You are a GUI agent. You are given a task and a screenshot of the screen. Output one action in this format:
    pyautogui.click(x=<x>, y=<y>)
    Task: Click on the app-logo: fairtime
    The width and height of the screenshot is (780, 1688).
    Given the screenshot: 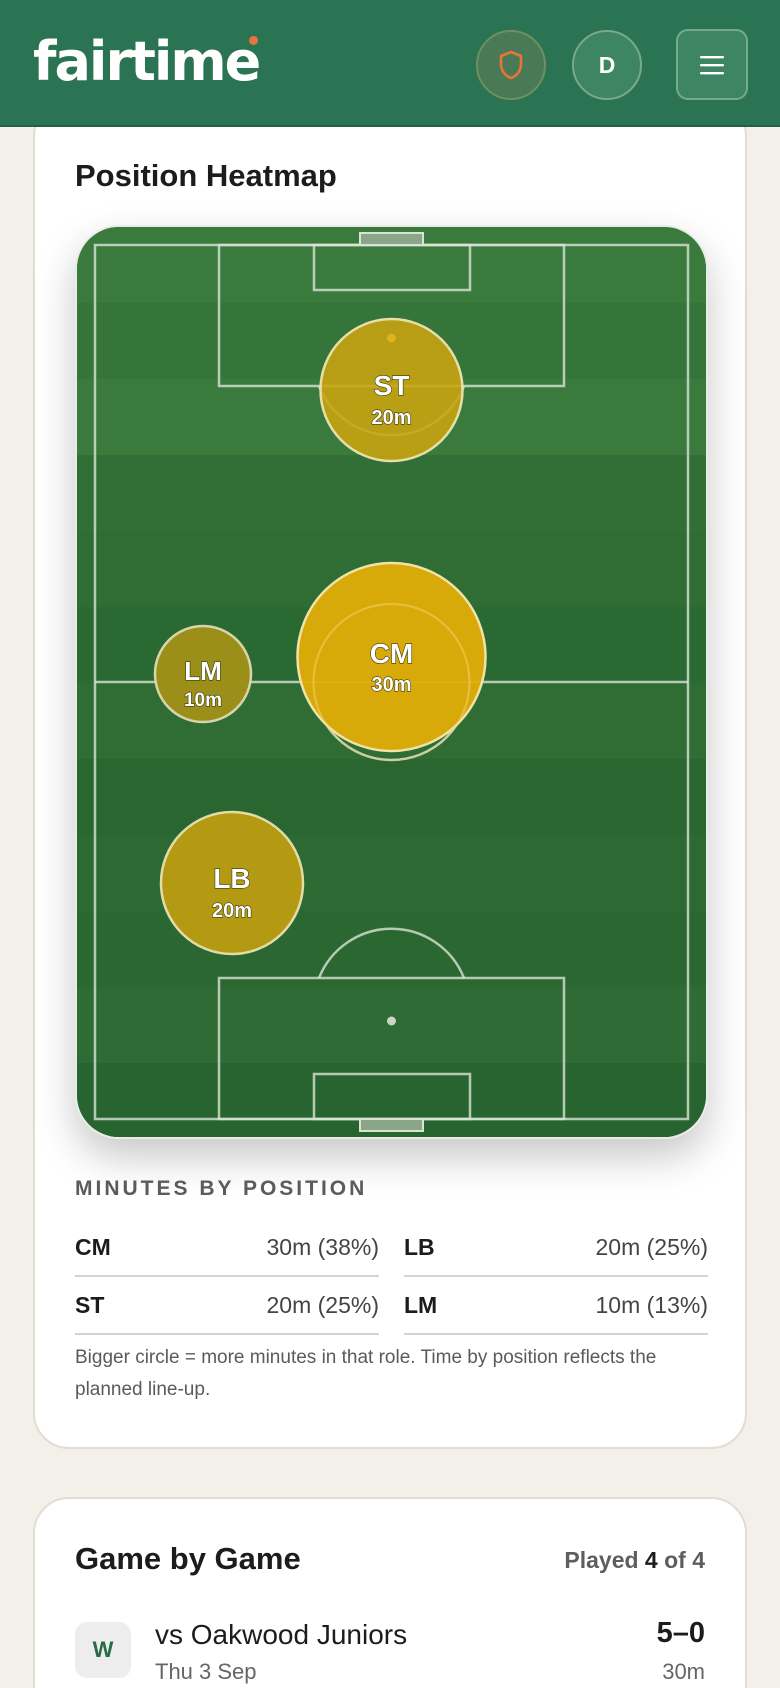 What is the action you would take?
    pyautogui.click(x=147, y=61)
    